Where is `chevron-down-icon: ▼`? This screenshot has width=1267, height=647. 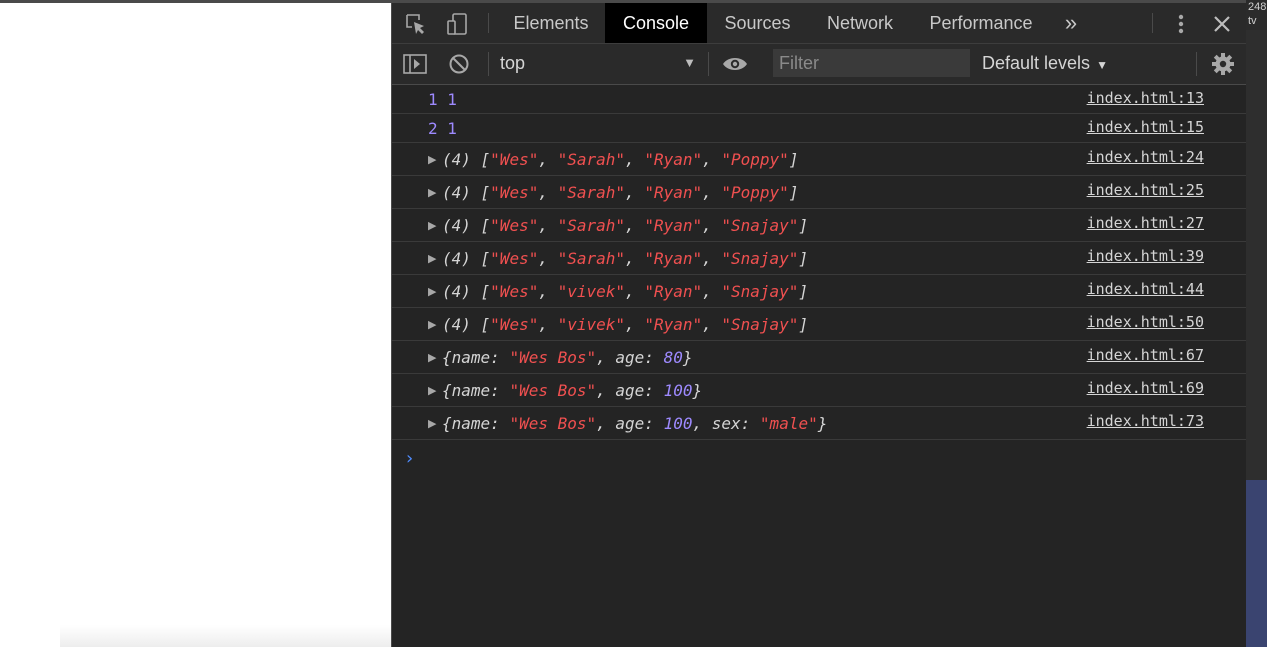 chevron-down-icon: ▼ is located at coordinates (1102, 65).